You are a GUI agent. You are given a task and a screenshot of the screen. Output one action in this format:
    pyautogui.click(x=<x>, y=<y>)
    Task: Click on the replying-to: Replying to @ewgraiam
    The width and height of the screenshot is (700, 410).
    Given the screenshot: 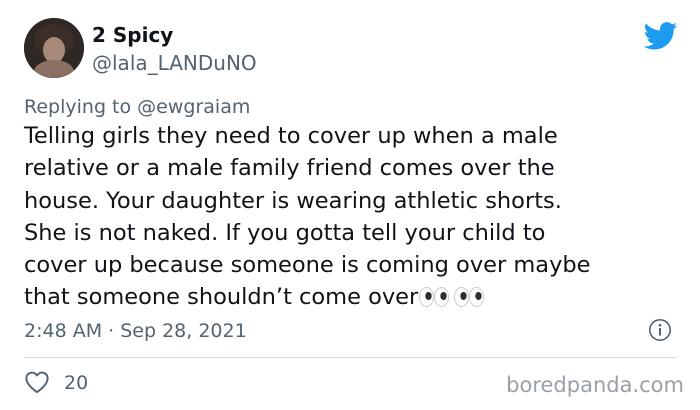 What is the action you would take?
    pyautogui.click(x=137, y=107)
    